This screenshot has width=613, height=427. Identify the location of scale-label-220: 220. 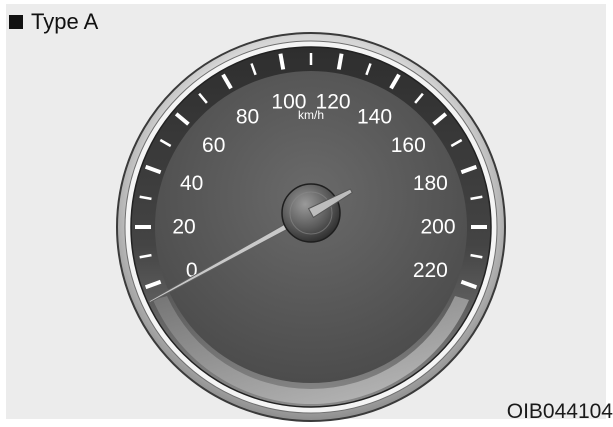
(430, 270).